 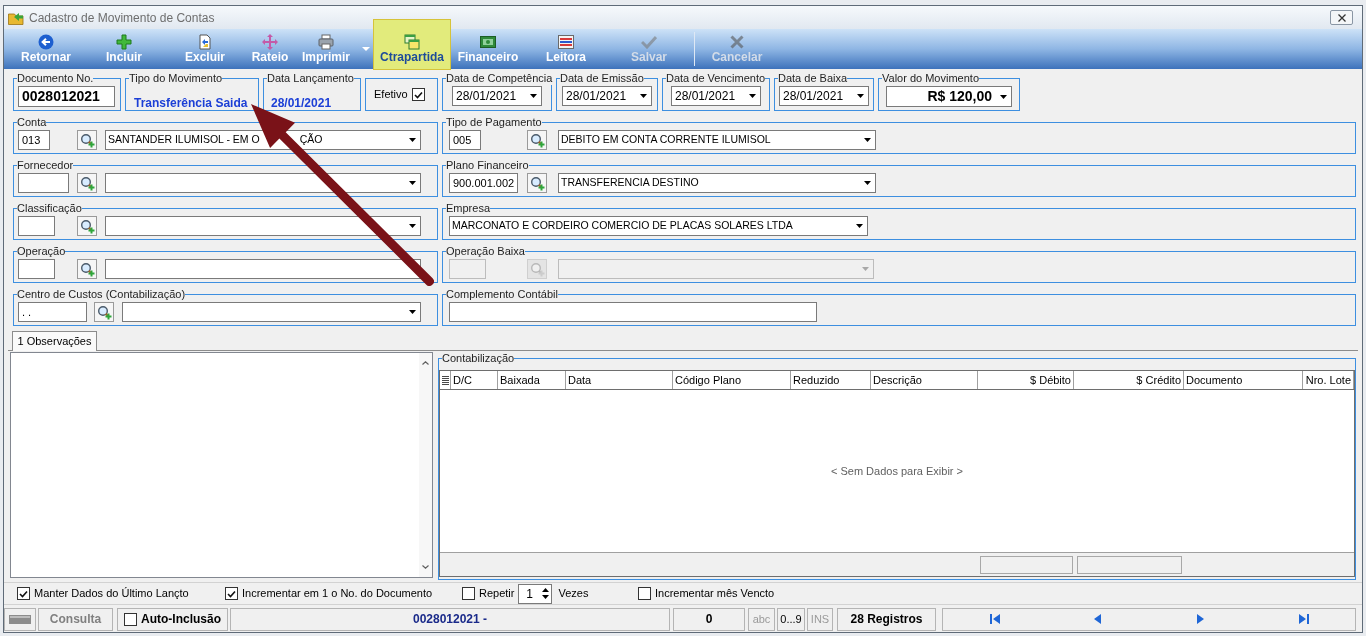 I want to click on group-label: Fornecedor, so click(x=45, y=165).